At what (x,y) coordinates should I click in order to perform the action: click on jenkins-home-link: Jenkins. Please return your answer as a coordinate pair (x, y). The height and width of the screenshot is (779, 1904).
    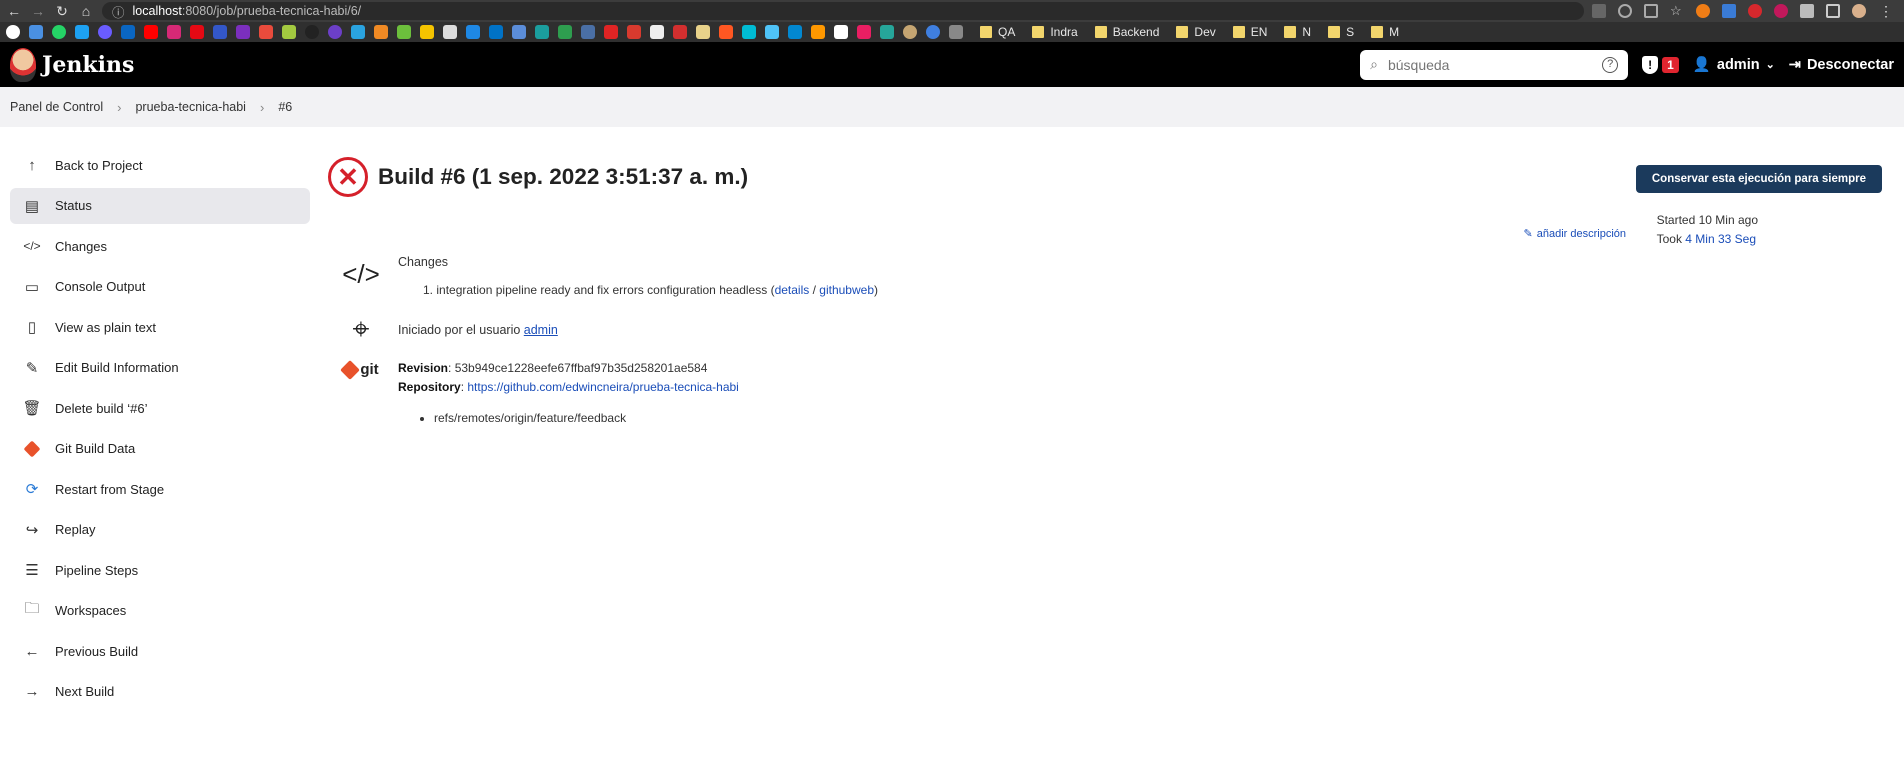
    Looking at the image, I should click on (72, 64).